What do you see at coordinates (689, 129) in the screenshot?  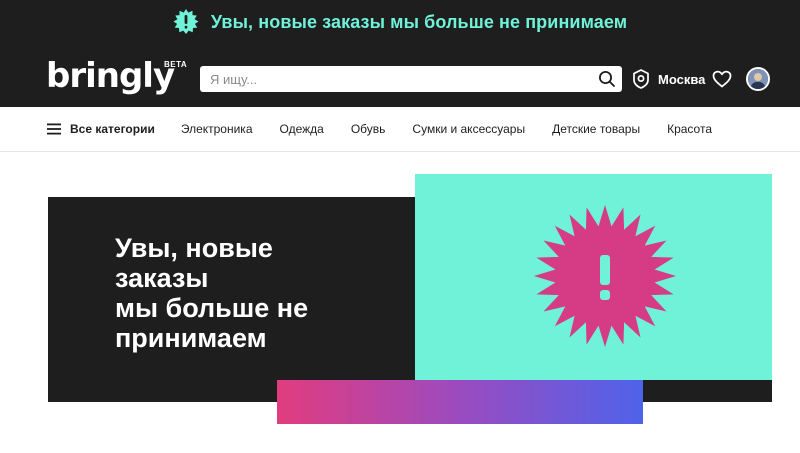 I see `category-beauty: Красота` at bounding box center [689, 129].